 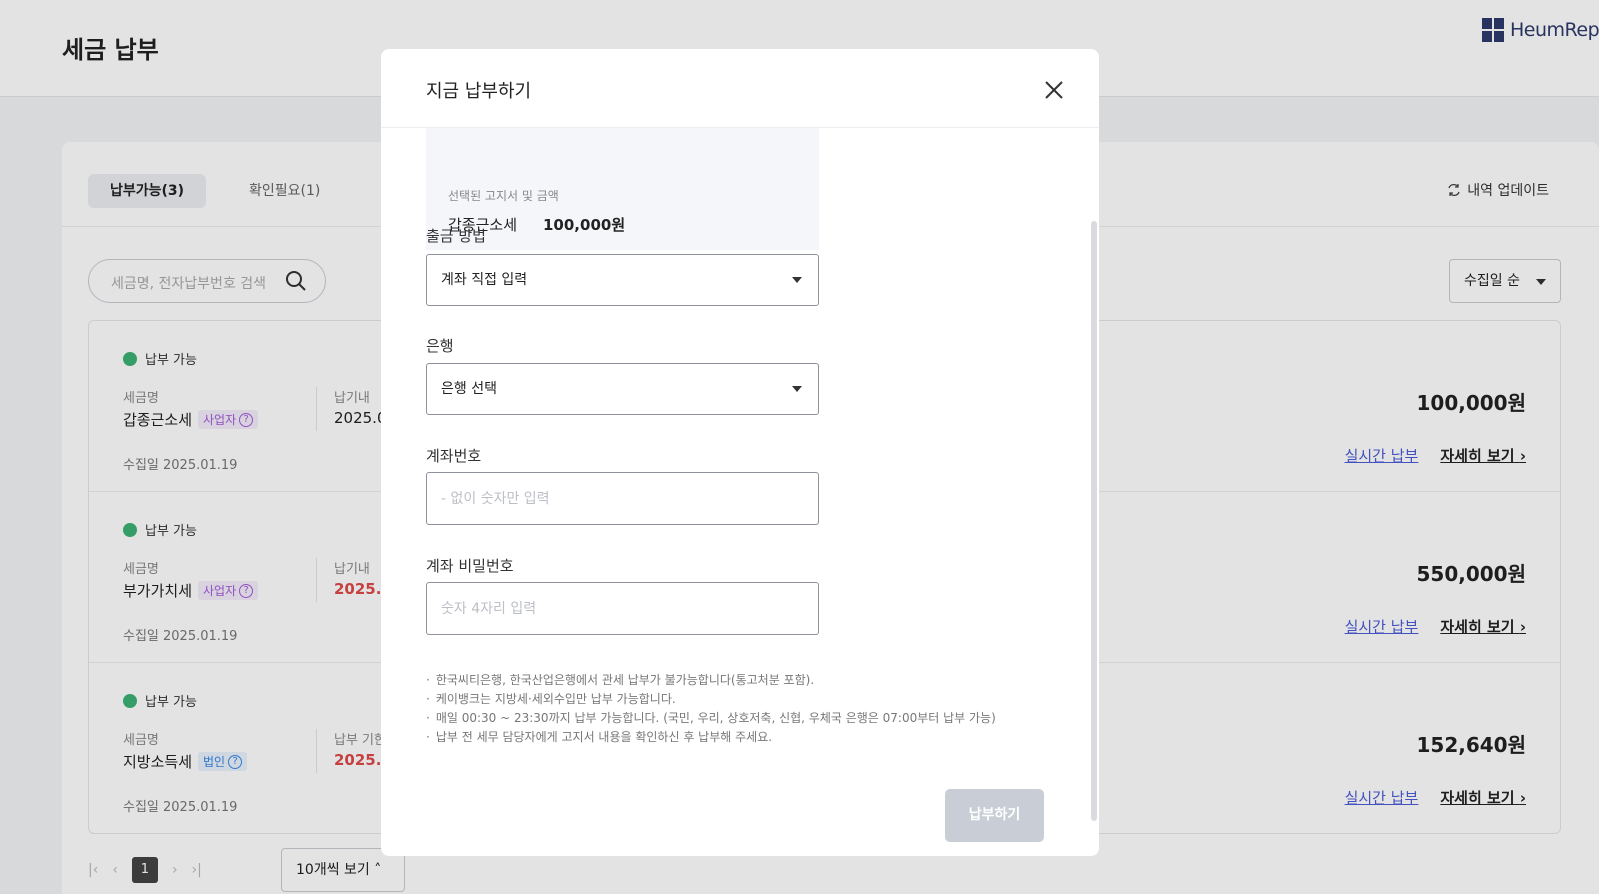 What do you see at coordinates (622, 389) in the screenshot?
I see `bank-select: 은행 선택` at bounding box center [622, 389].